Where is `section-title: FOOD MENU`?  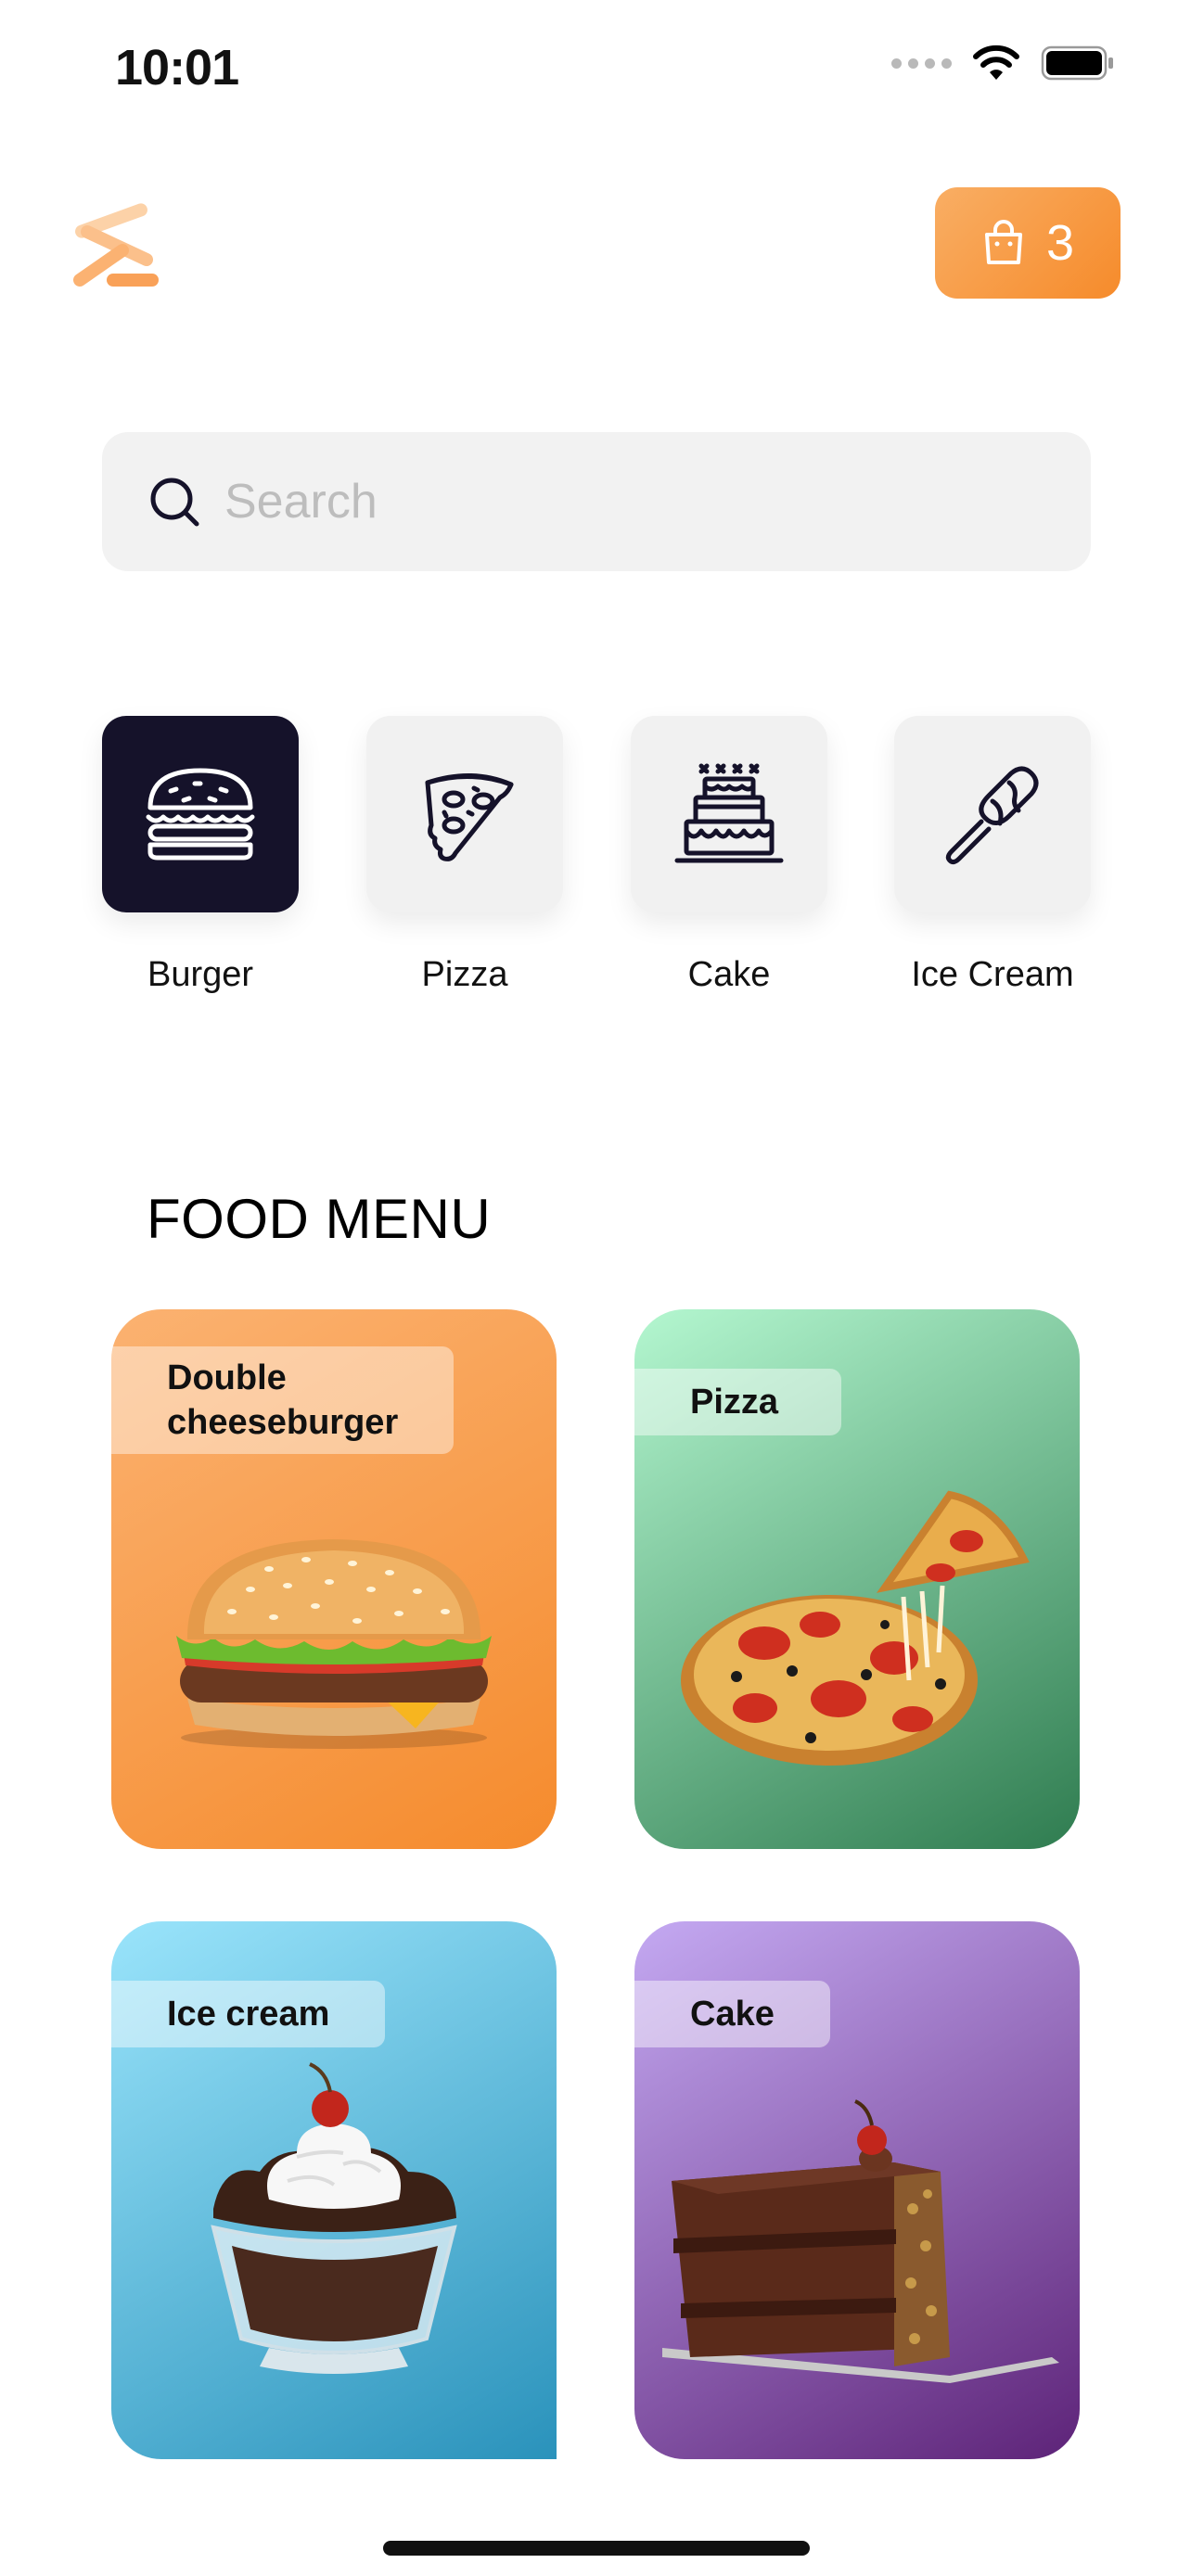 section-title: FOOD MENU is located at coordinates (319, 1219).